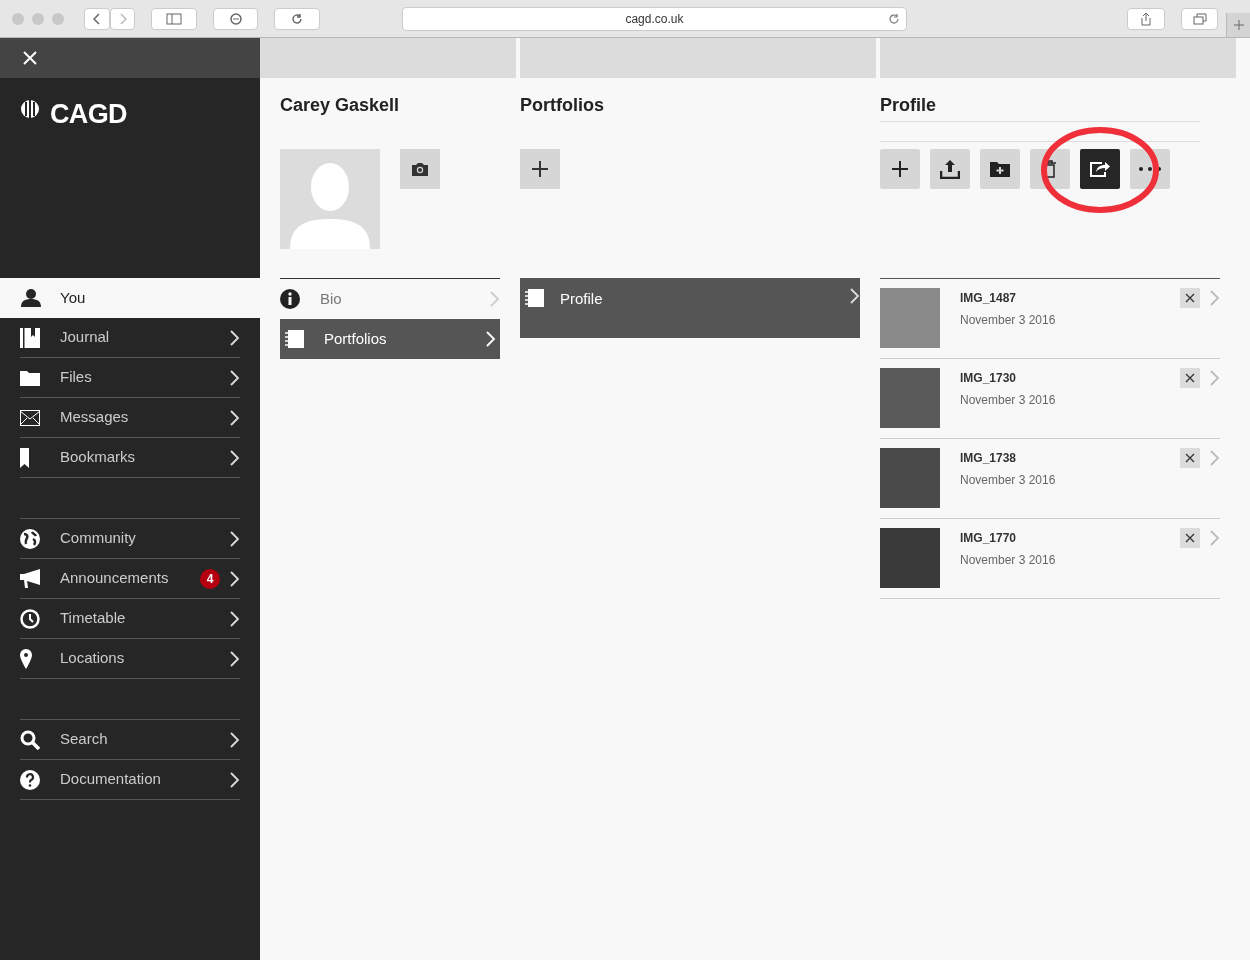 Image resolution: width=1250 pixels, height=960 pixels. I want to click on map-pin-icon, so click(26, 658).